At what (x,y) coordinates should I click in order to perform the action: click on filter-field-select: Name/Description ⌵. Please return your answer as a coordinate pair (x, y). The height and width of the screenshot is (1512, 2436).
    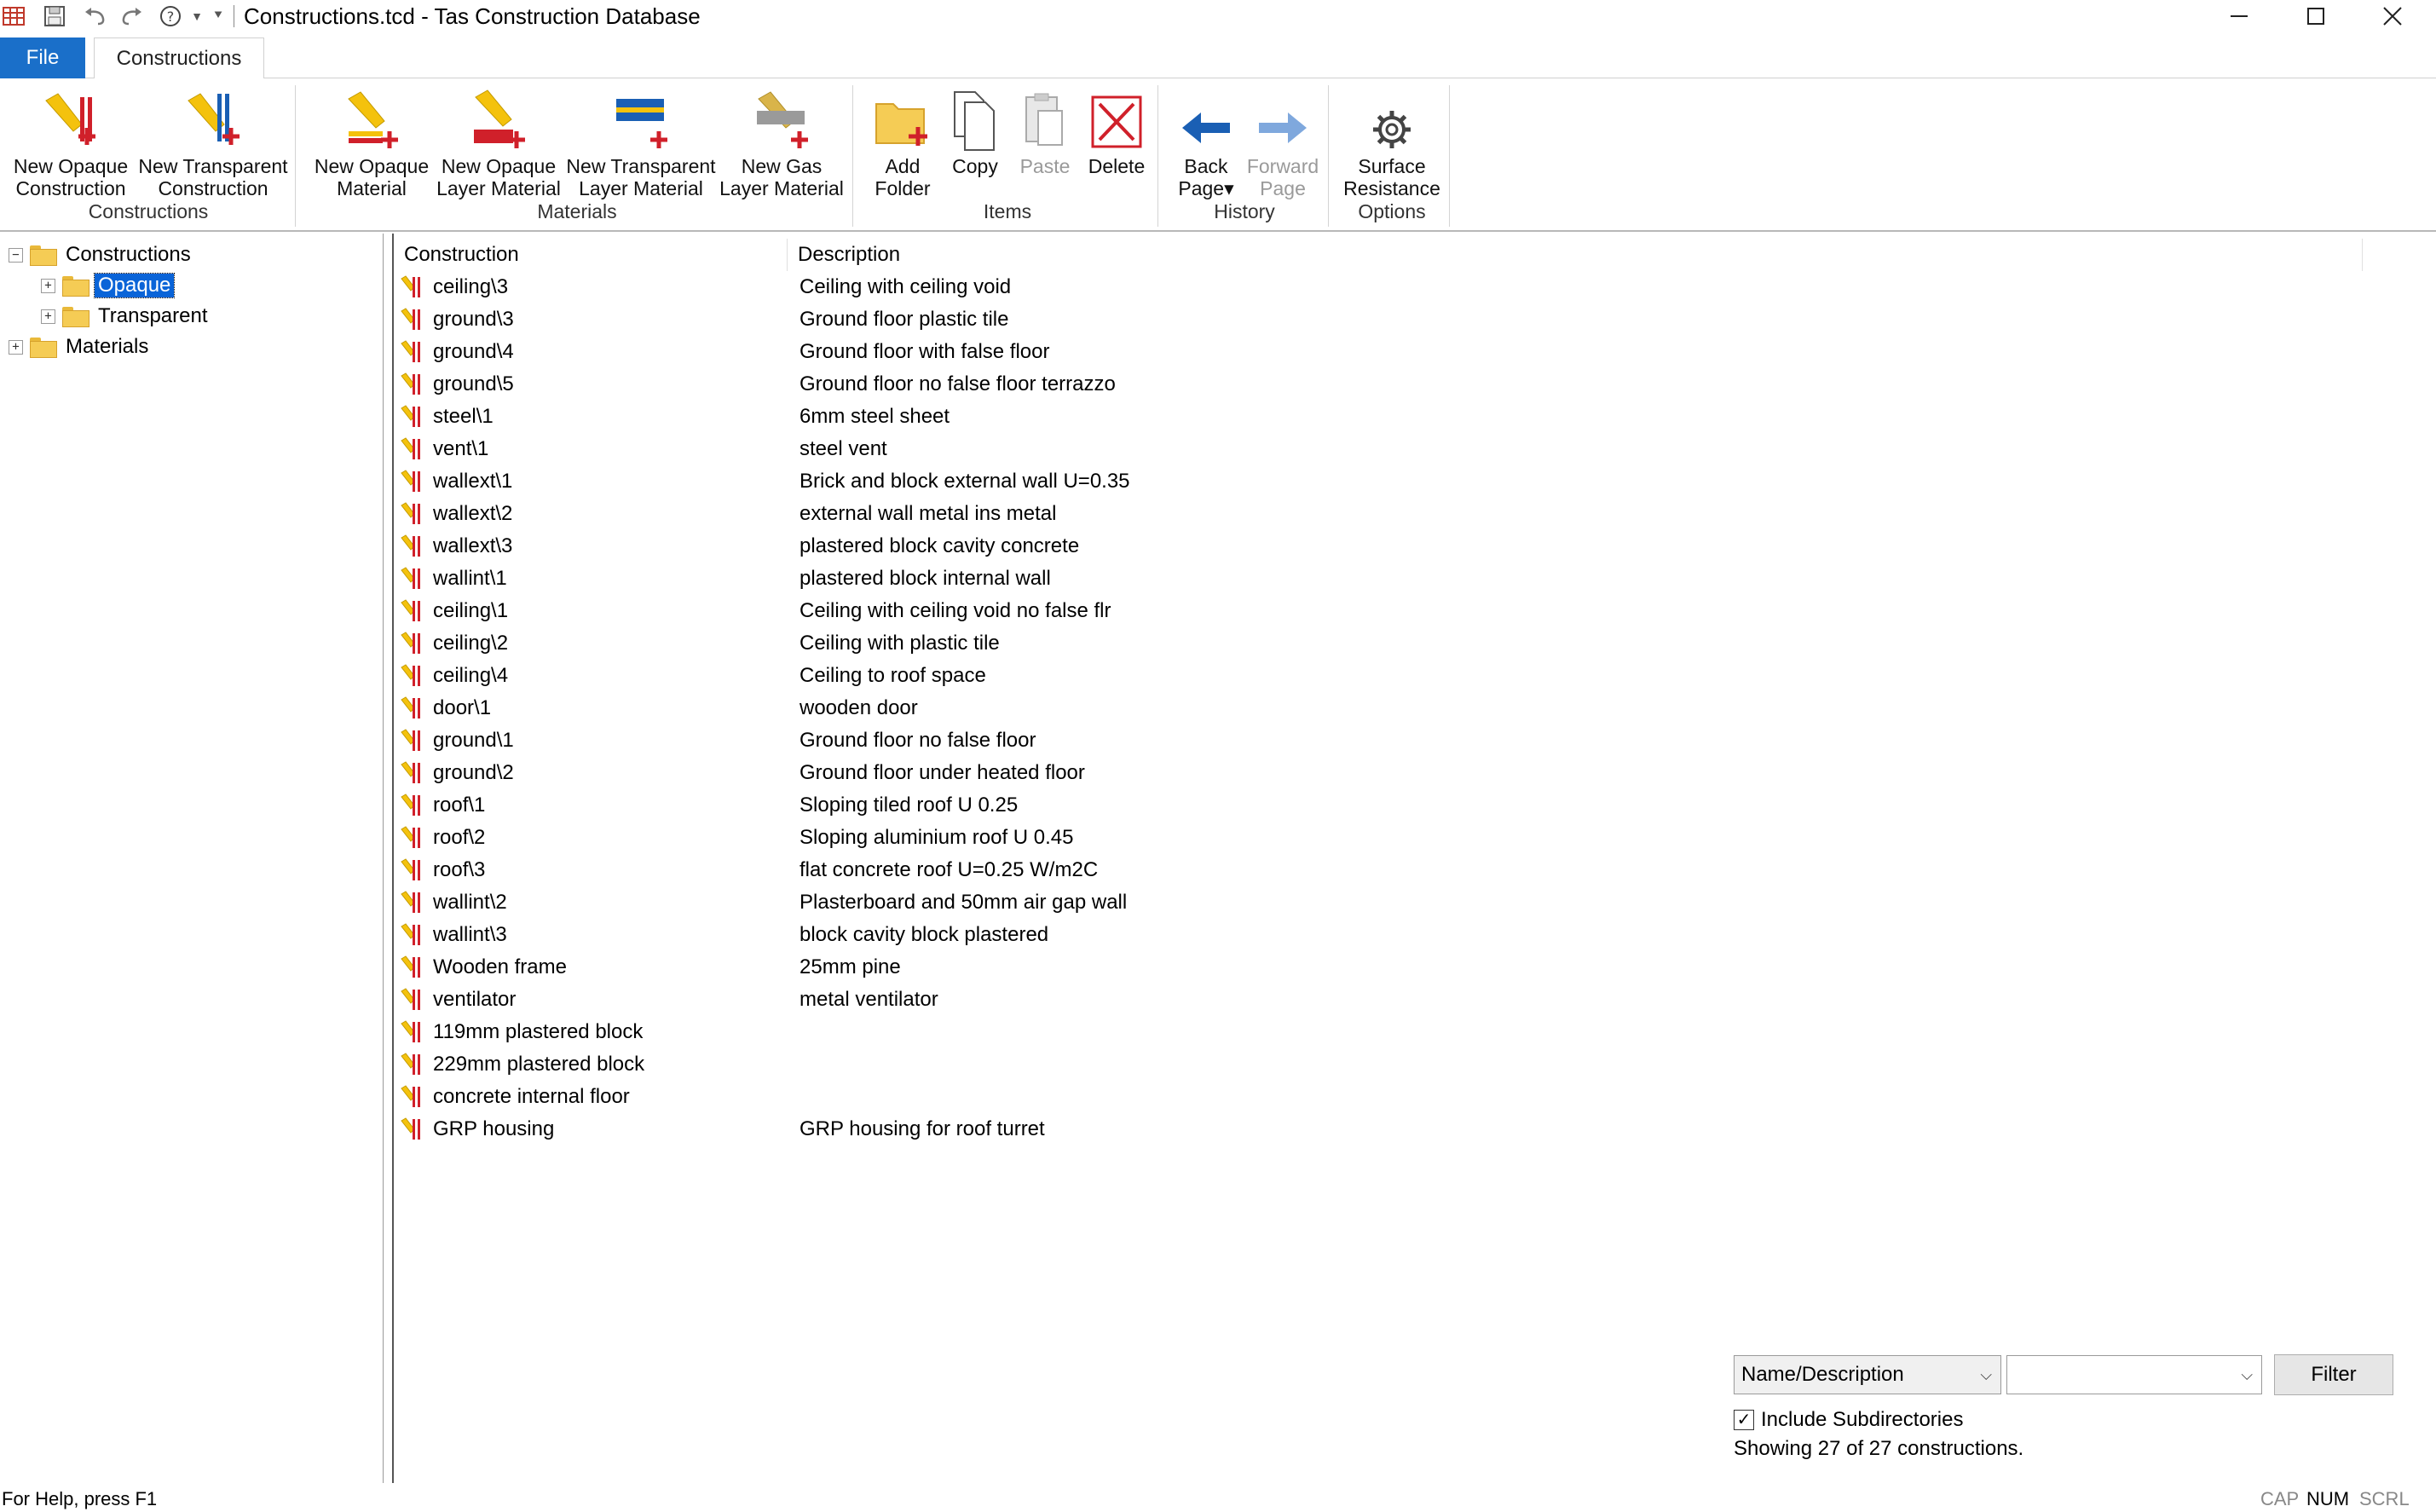
    Looking at the image, I should click on (1867, 1374).